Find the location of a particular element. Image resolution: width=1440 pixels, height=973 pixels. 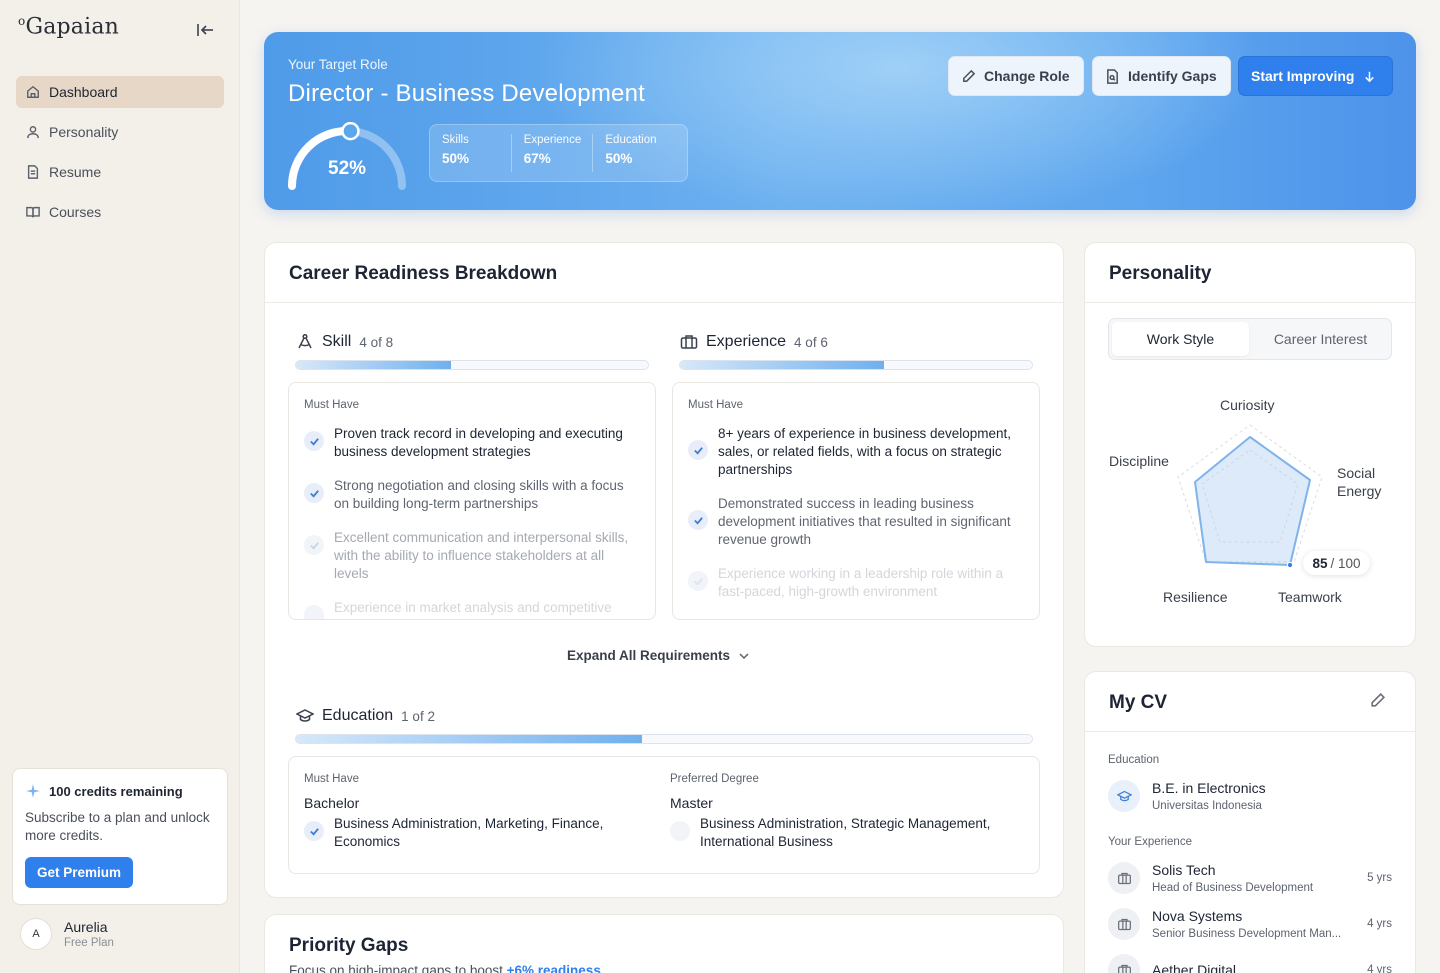

experience-progress-fill is located at coordinates (782, 365).